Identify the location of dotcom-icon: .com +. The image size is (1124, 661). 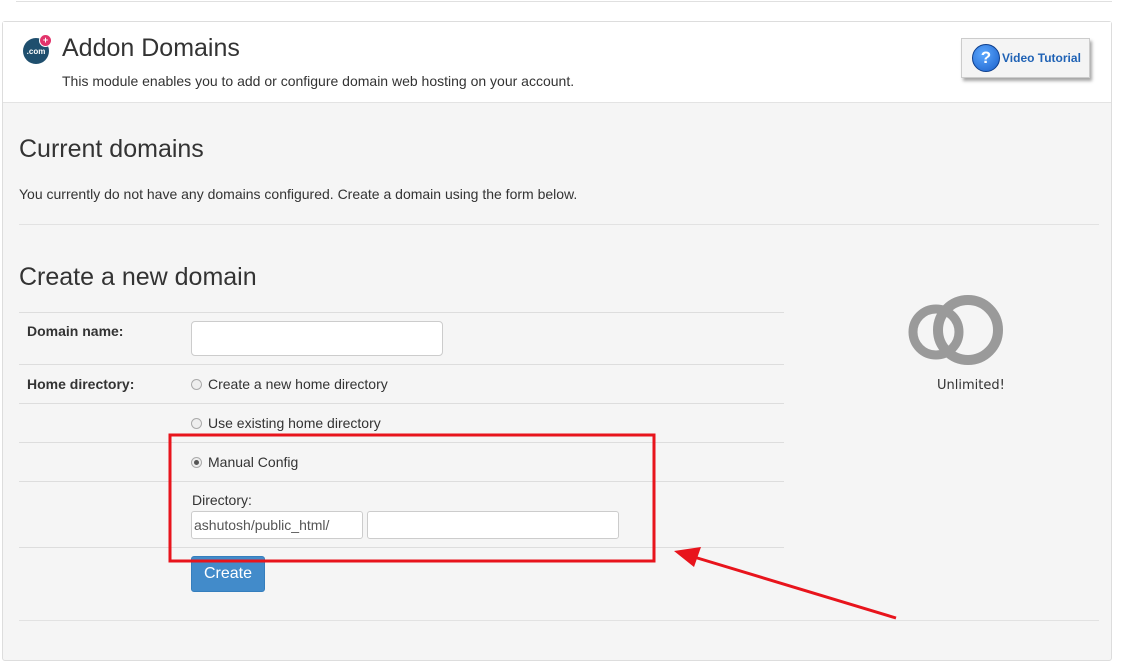
(37, 49).